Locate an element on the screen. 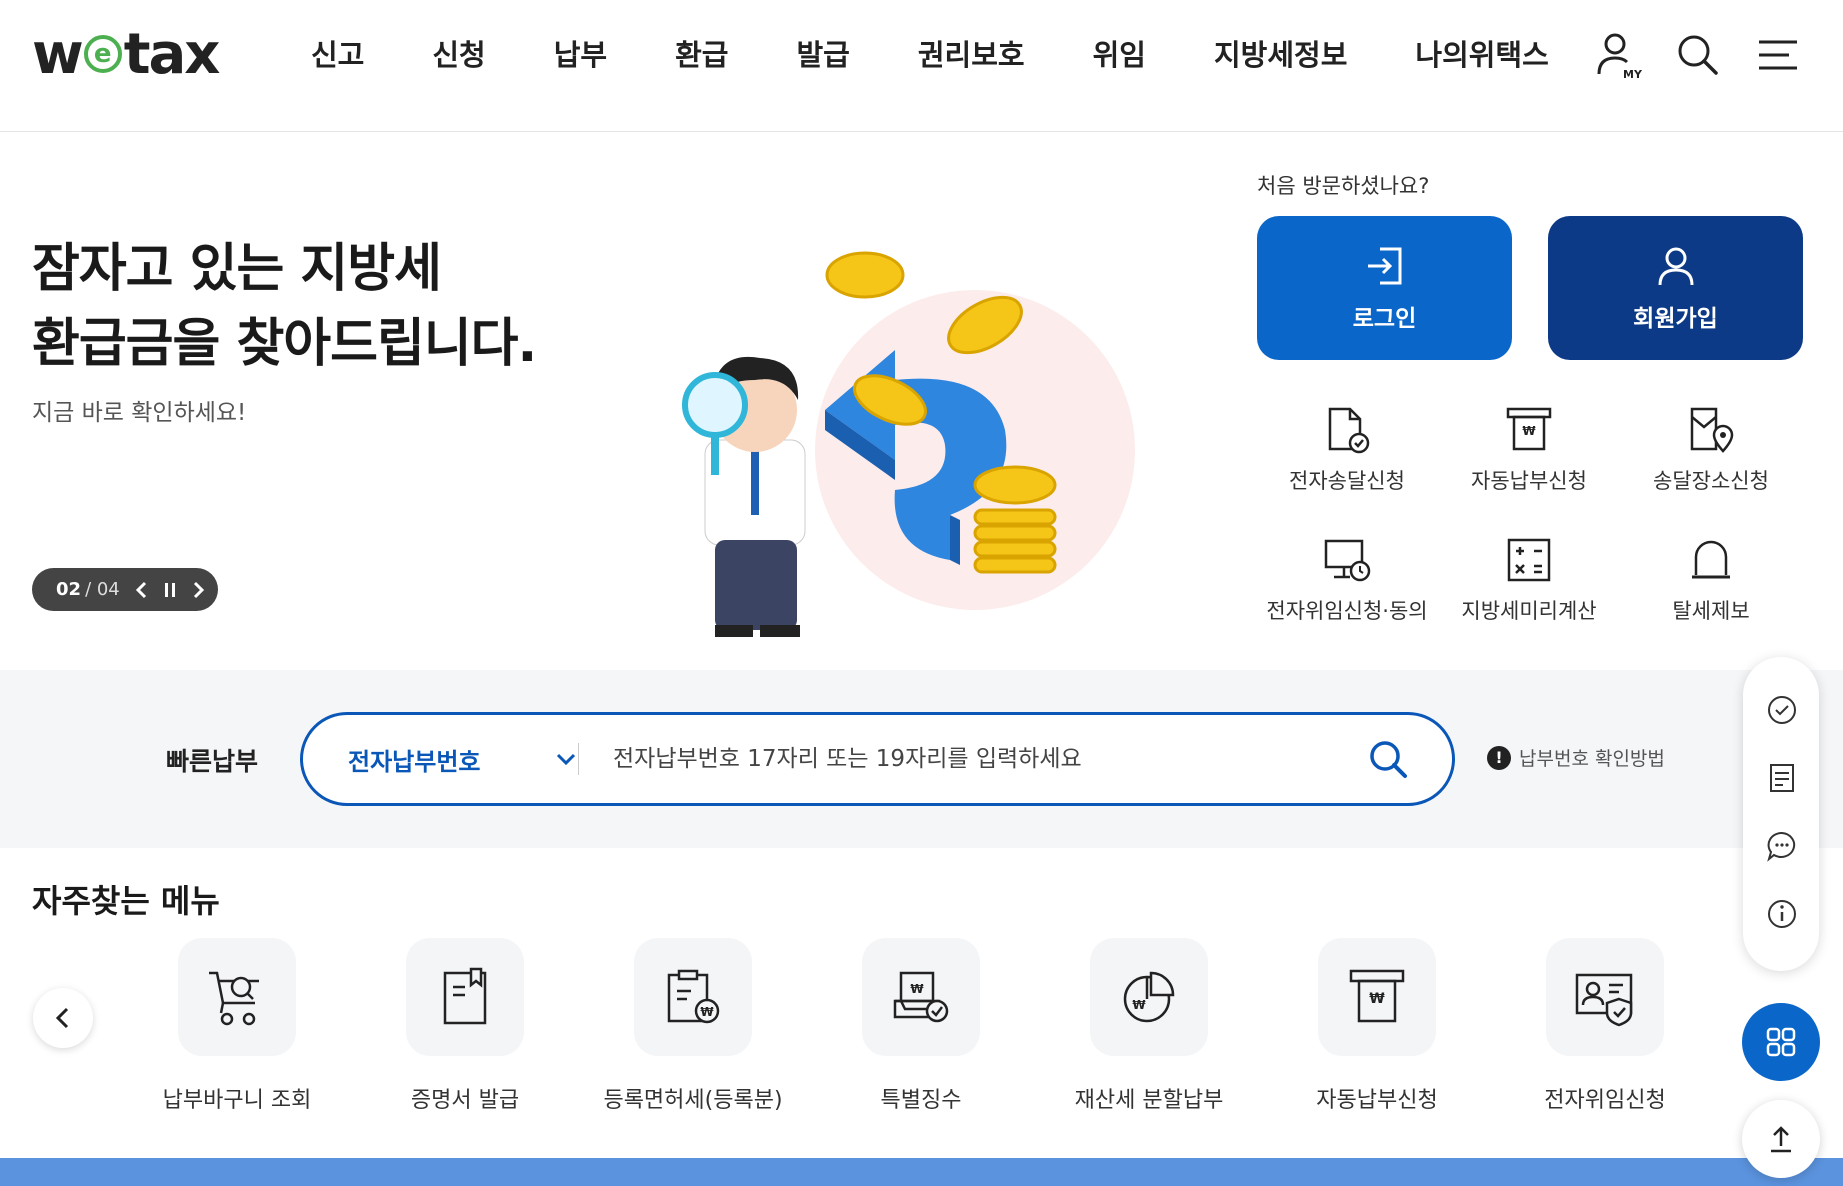 This screenshot has height=1186, width=1843. slide-controller: 02 / 04 is located at coordinates (125, 589).